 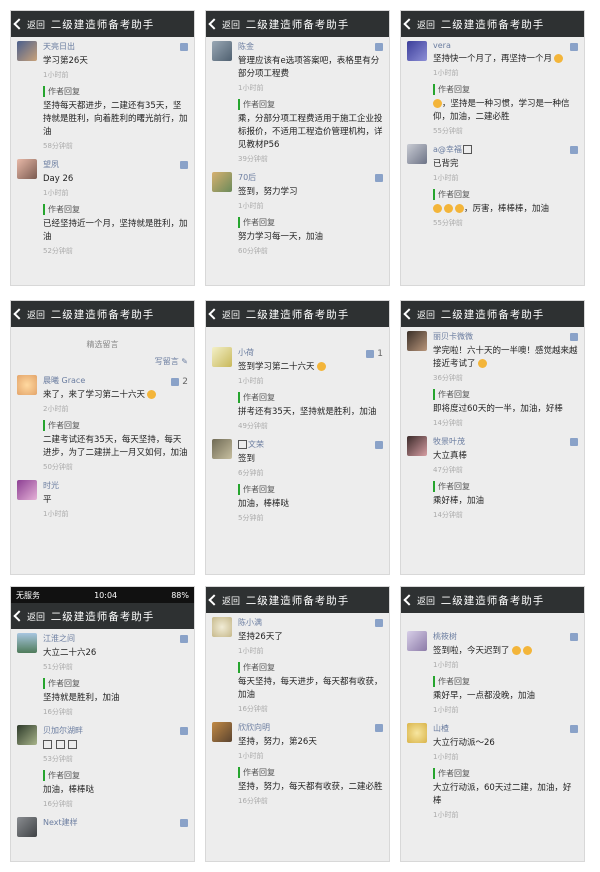 What do you see at coordinates (501, 110) in the screenshot?
I see `reply-text-span: ，坚持是一种习惯，学习是一种信仰，加油，二建必胜` at bounding box center [501, 110].